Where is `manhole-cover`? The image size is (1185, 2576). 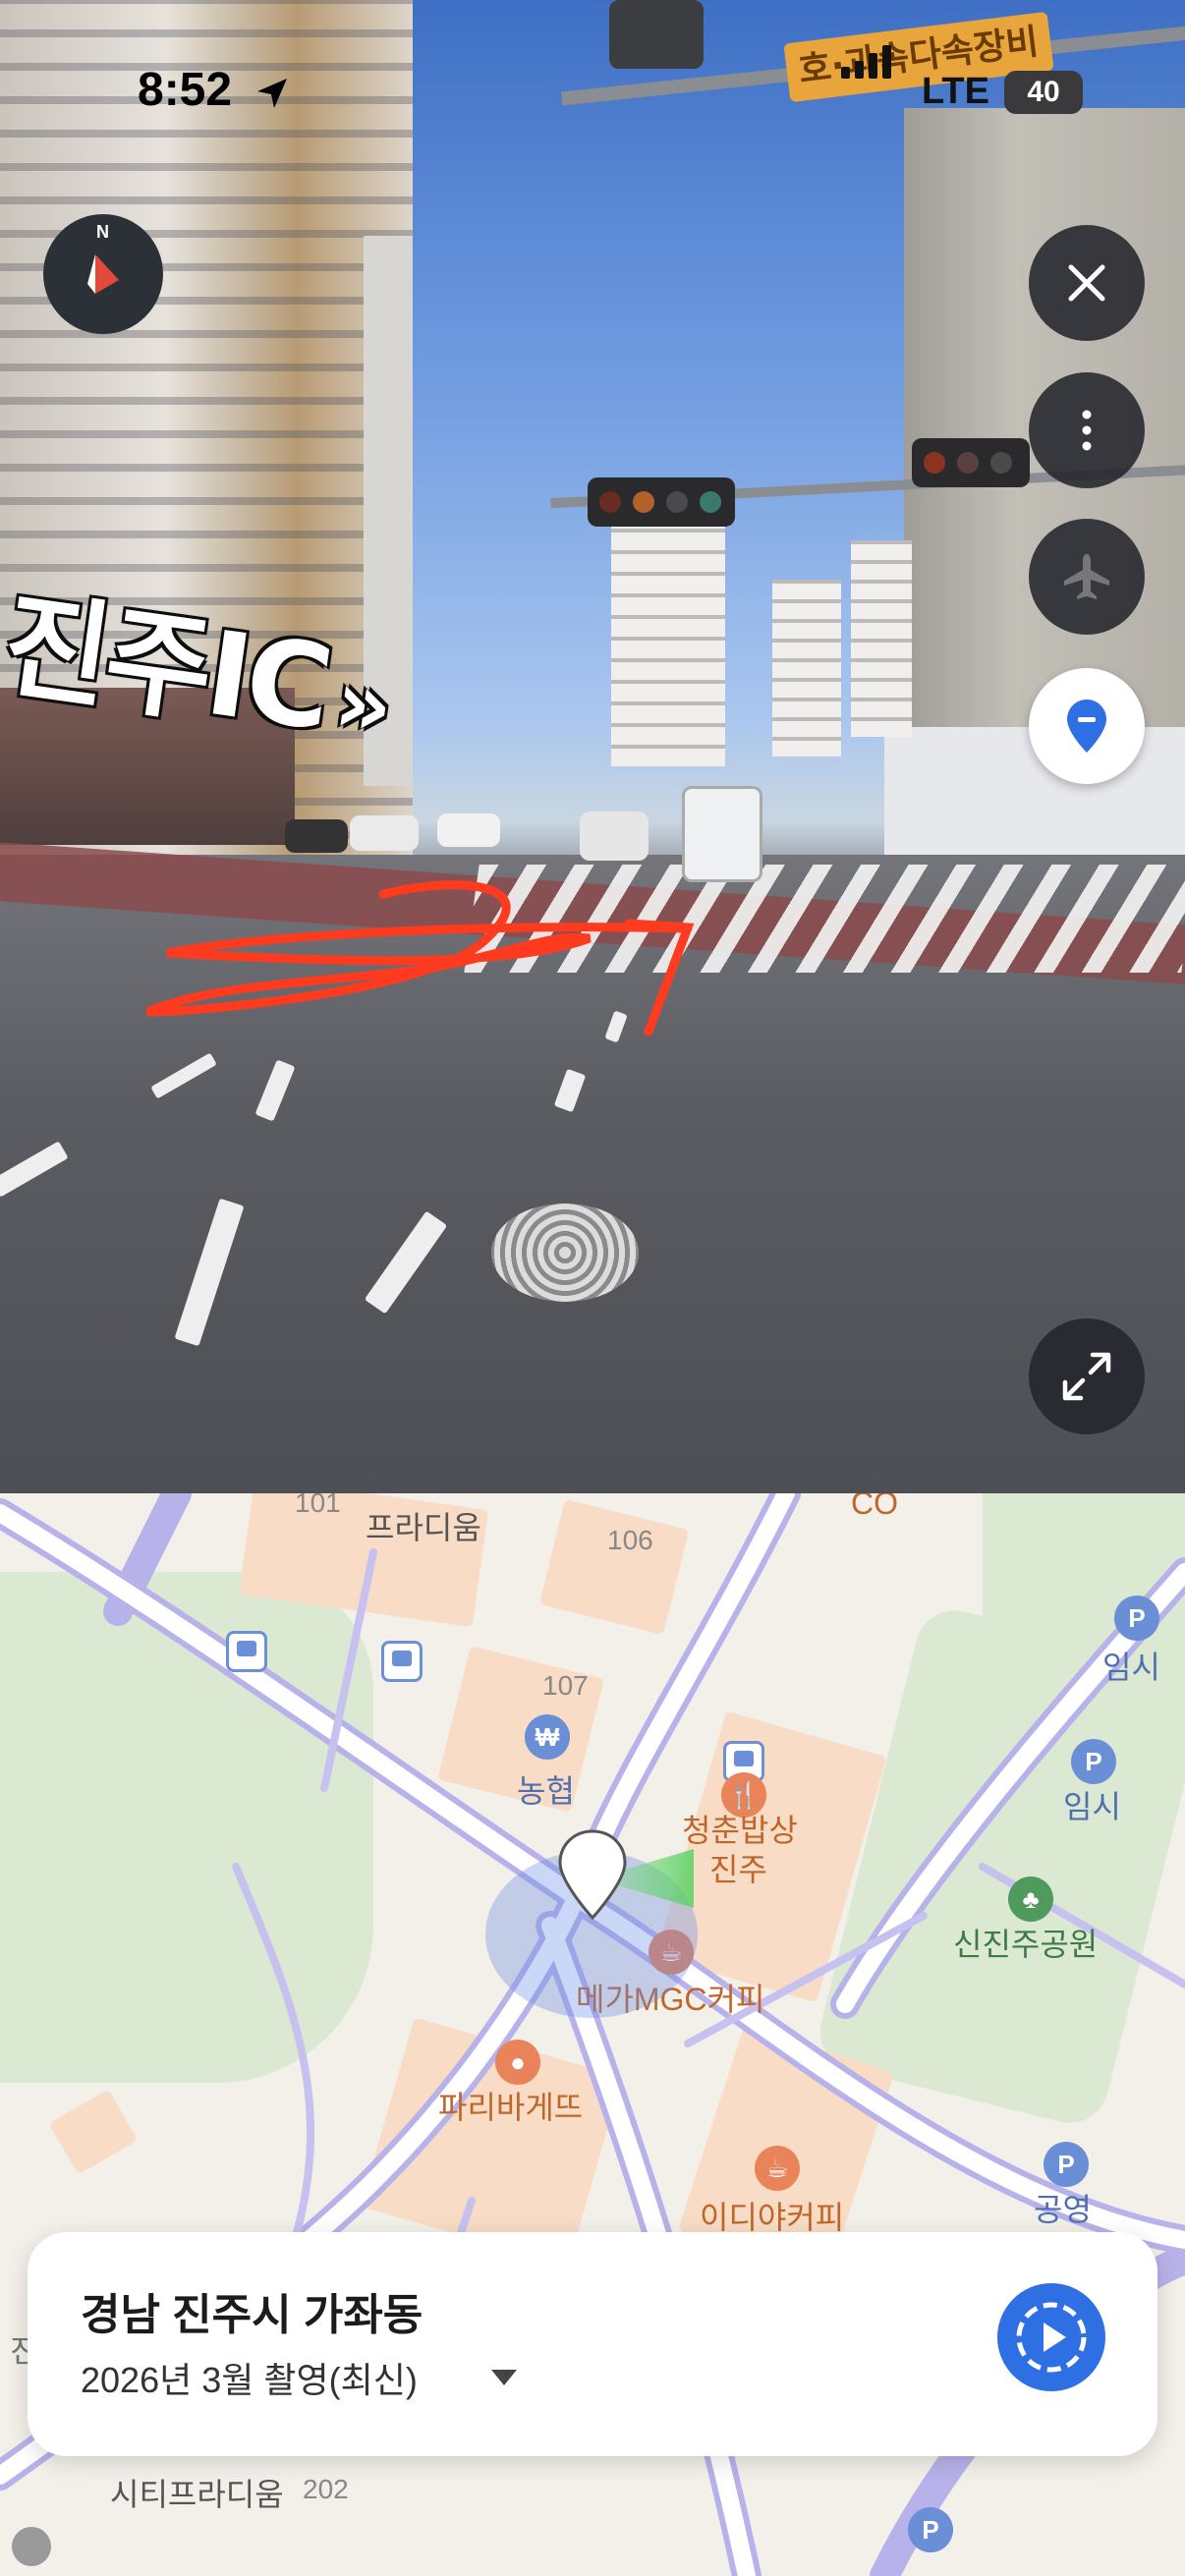
manhole-cover is located at coordinates (565, 1253).